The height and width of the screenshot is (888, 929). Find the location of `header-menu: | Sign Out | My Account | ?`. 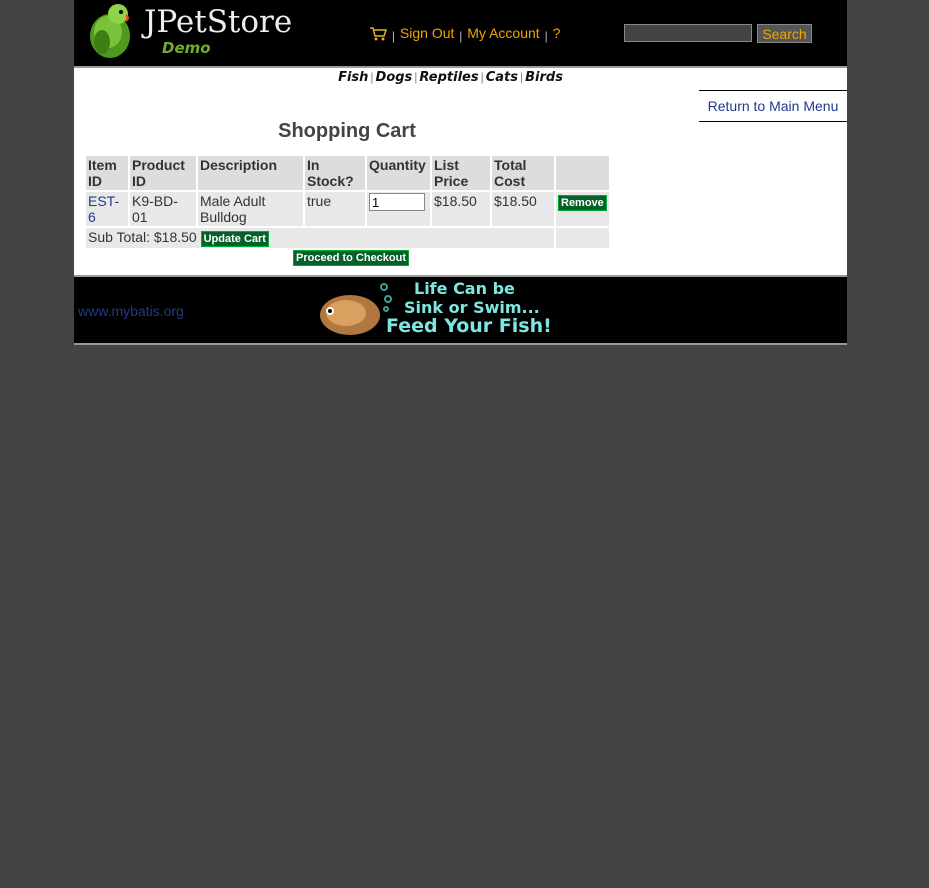

header-menu: | Sign Out | My Account | ? is located at coordinates (465, 34).